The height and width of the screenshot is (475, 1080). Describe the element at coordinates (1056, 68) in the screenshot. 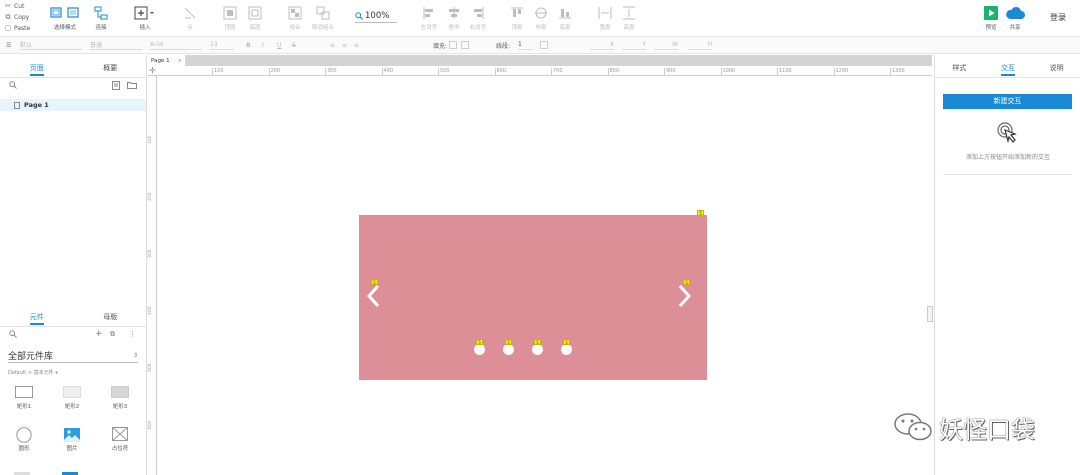

I see `tab-notes: 说明` at that location.